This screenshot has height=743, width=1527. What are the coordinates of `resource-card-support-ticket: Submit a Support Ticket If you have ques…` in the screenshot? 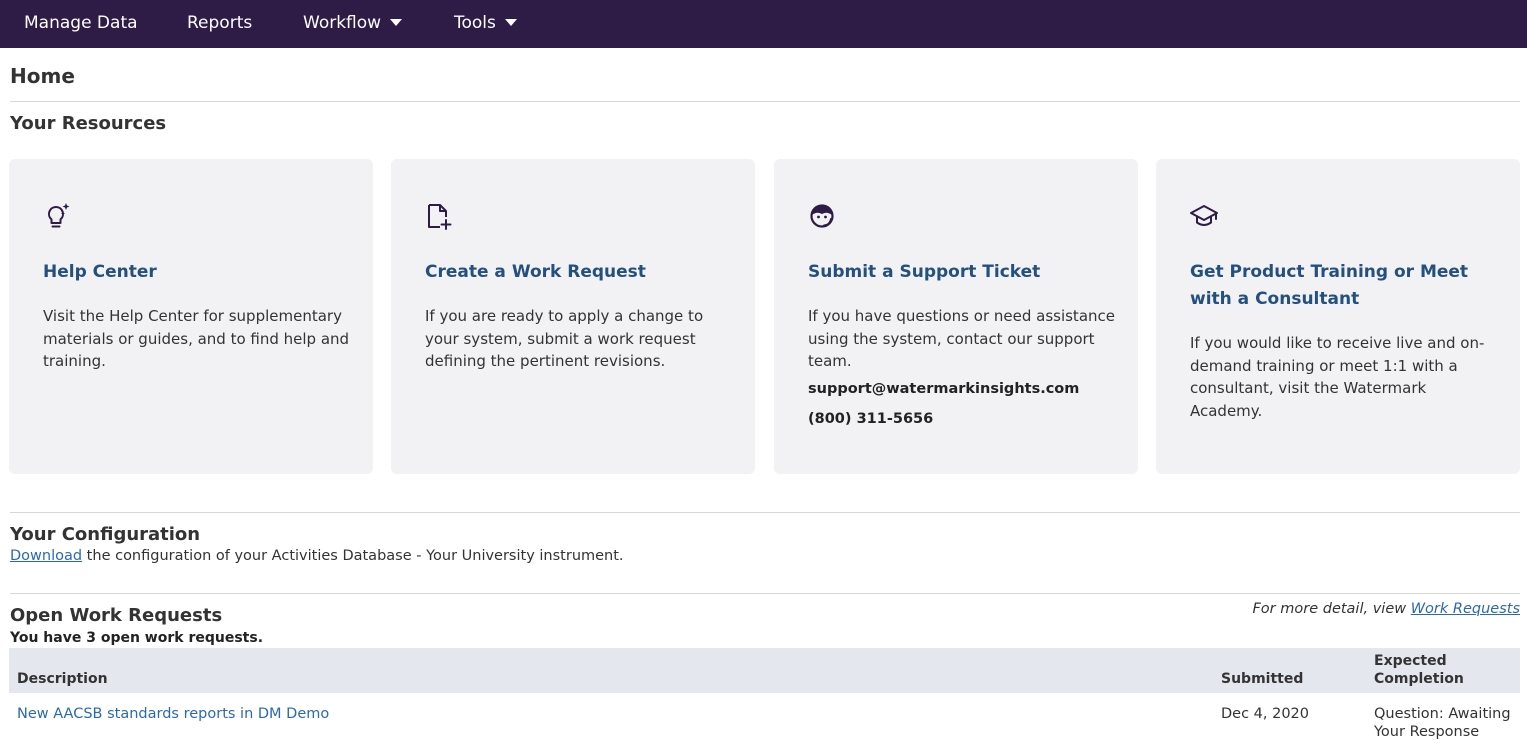 It's located at (956, 316).